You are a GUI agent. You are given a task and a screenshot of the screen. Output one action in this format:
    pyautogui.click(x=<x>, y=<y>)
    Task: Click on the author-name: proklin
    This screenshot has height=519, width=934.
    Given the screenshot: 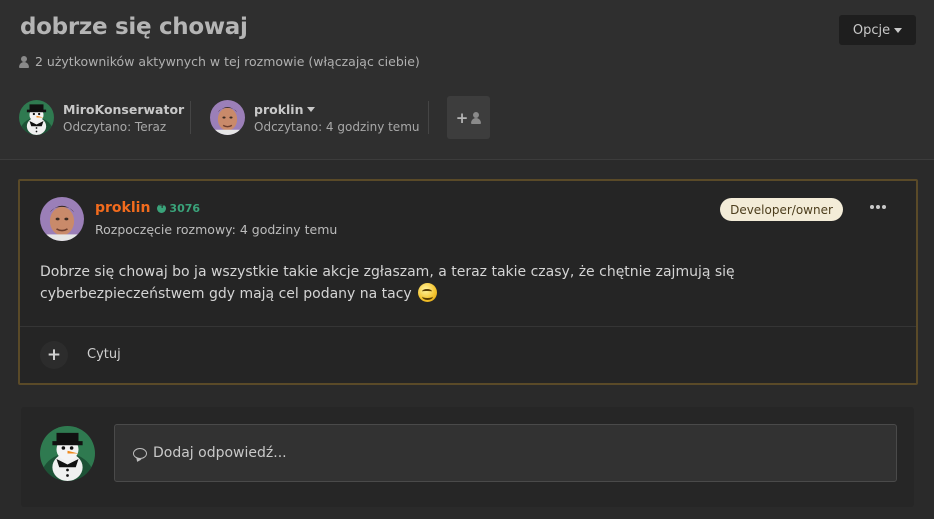 What is the action you would take?
    pyautogui.click(x=122, y=208)
    